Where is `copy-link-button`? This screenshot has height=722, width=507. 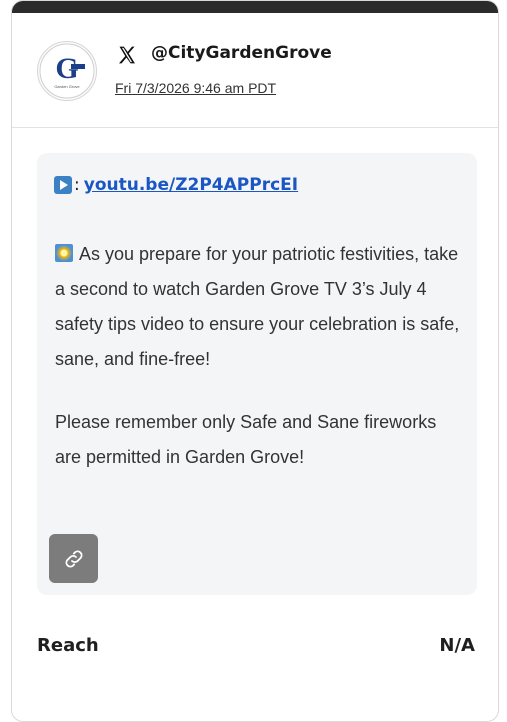 copy-link-button is located at coordinates (73, 558).